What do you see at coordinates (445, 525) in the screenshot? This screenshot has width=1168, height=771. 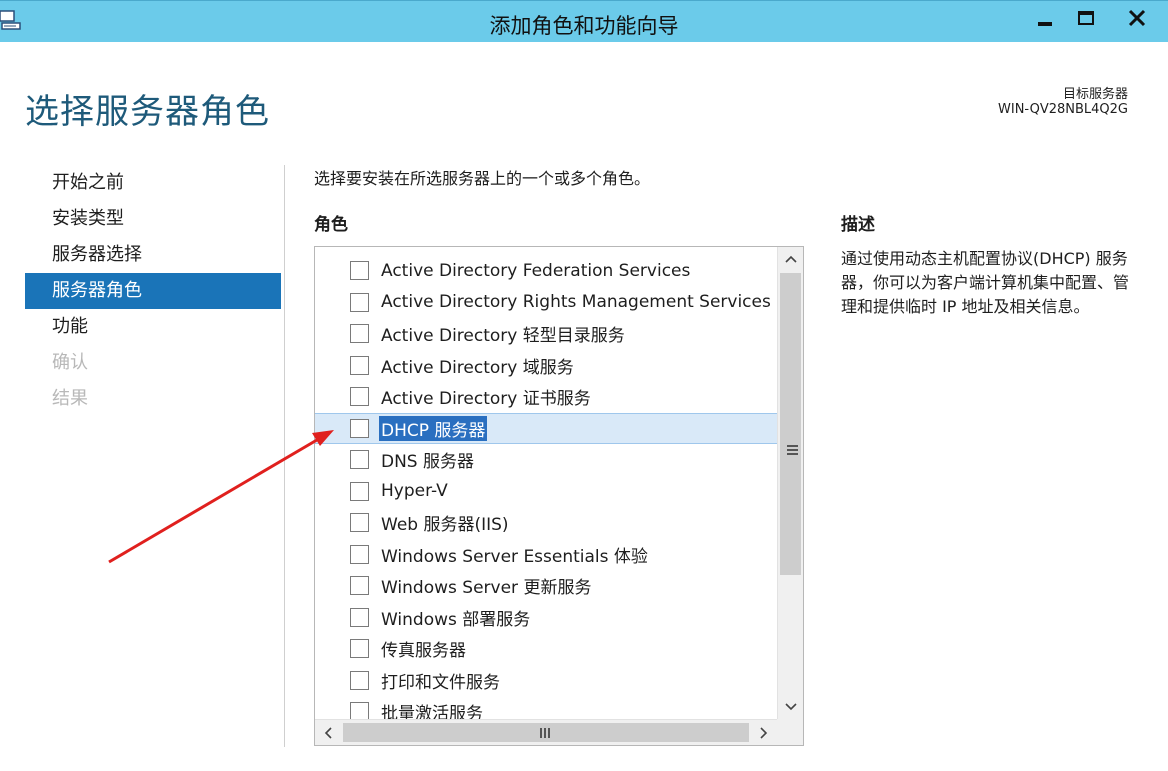 I see `role-label: Web 服务器(IIS)` at bounding box center [445, 525].